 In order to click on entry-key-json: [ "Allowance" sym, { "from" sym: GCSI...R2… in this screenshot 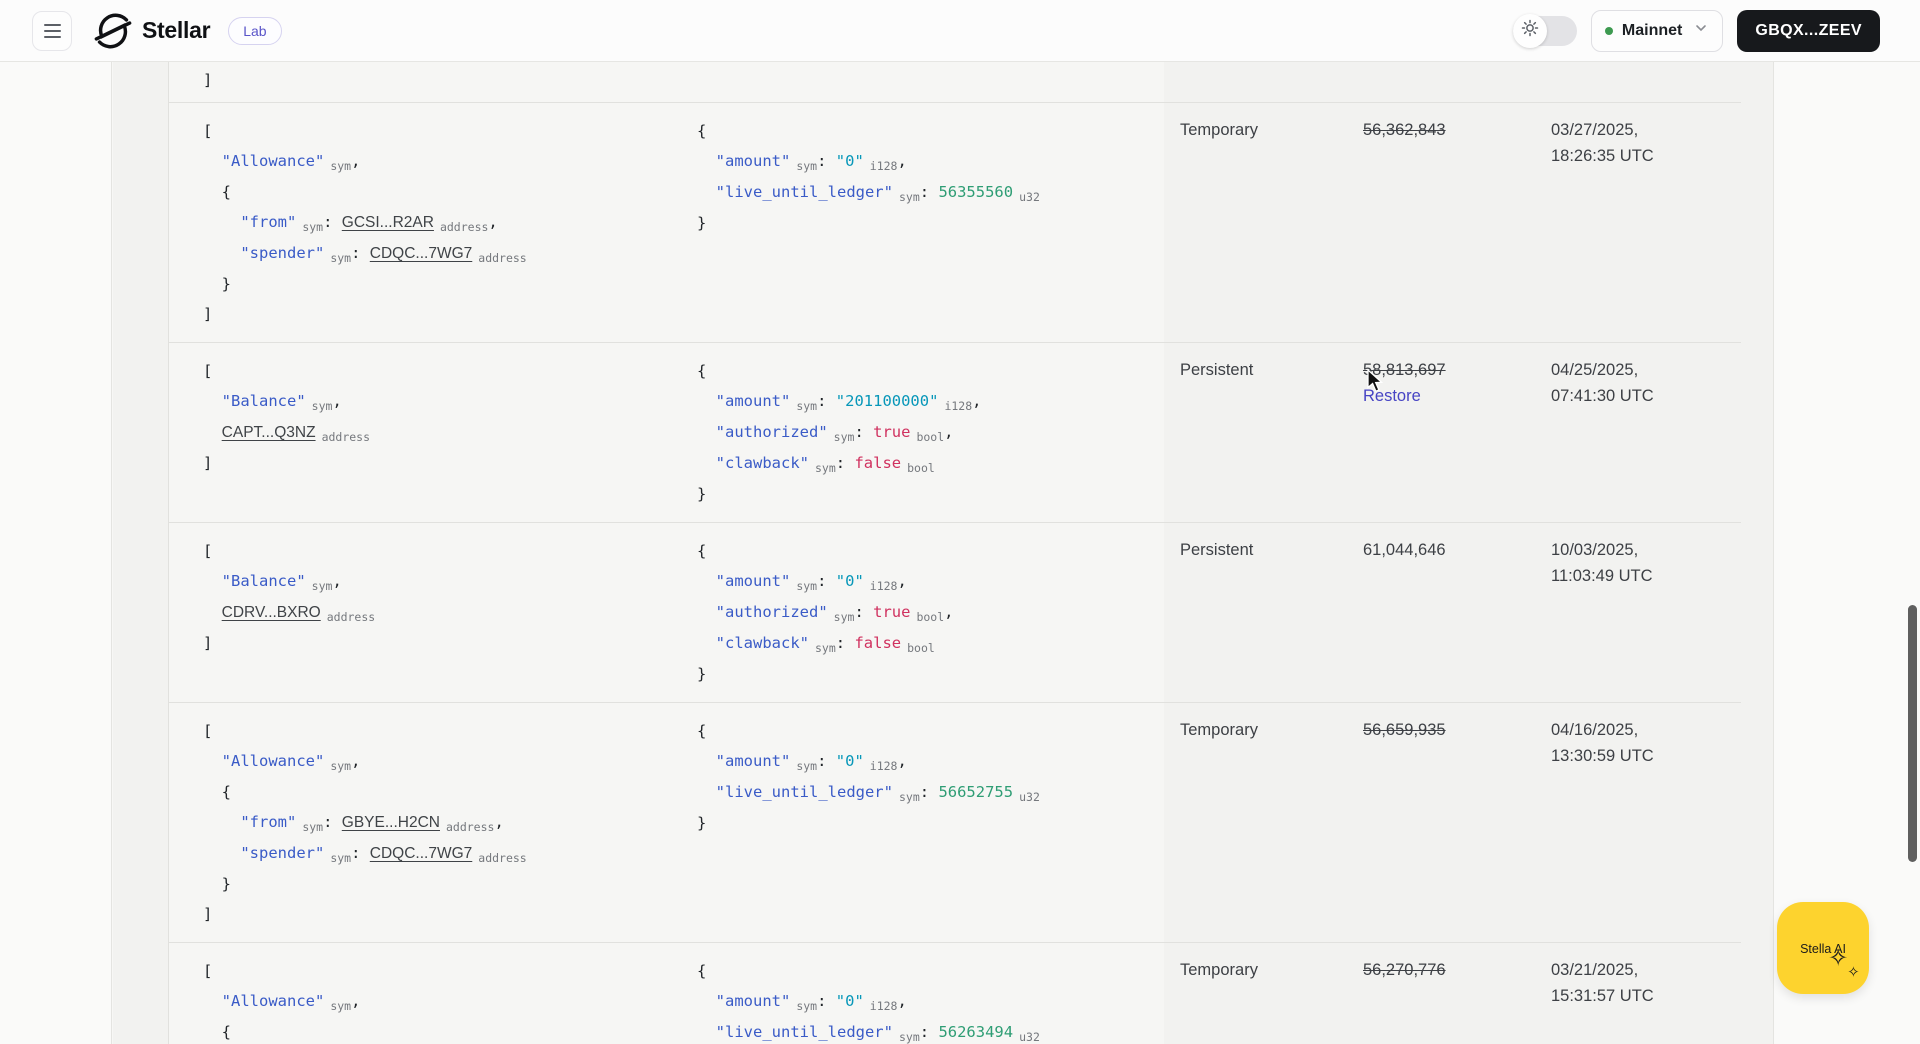, I will do `click(428, 222)`.